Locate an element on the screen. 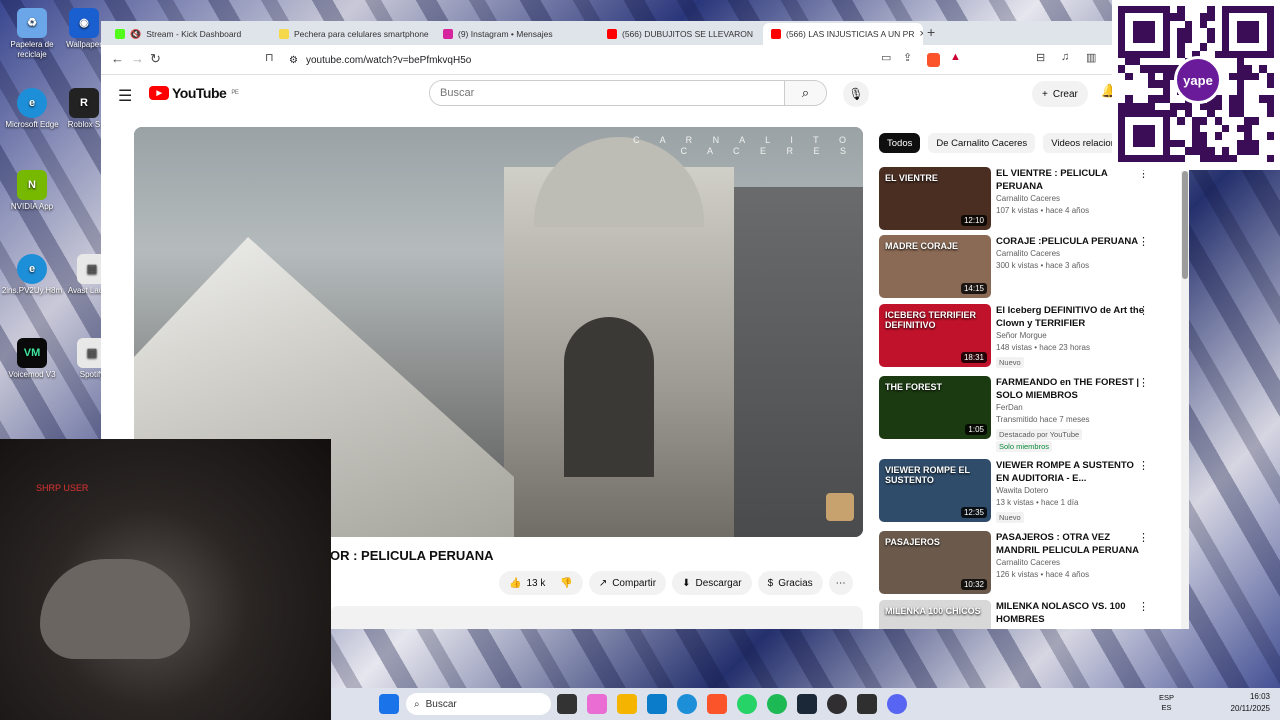 The height and width of the screenshot is (720, 1280). reload-icon: ↻ is located at coordinates (155, 59).